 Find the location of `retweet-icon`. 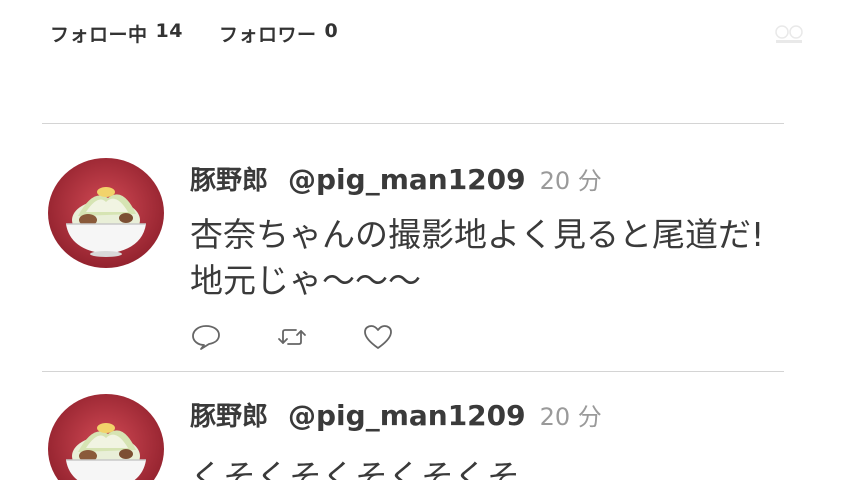

retweet-icon is located at coordinates (292, 337).